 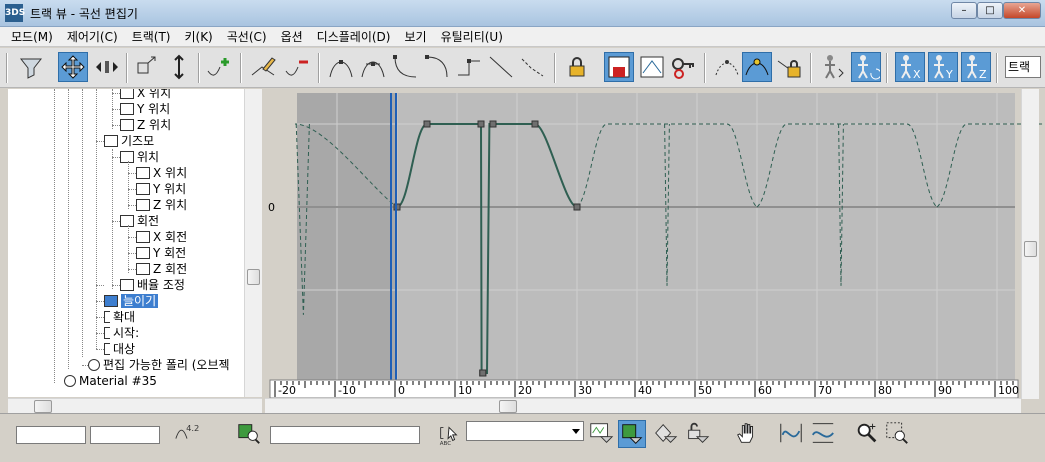 I want to click on value-badge: 4.2, so click(x=192, y=428).